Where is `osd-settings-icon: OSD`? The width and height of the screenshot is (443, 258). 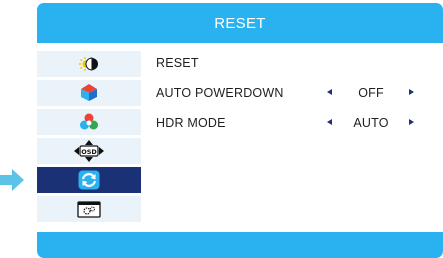
osd-settings-icon: OSD is located at coordinates (89, 151).